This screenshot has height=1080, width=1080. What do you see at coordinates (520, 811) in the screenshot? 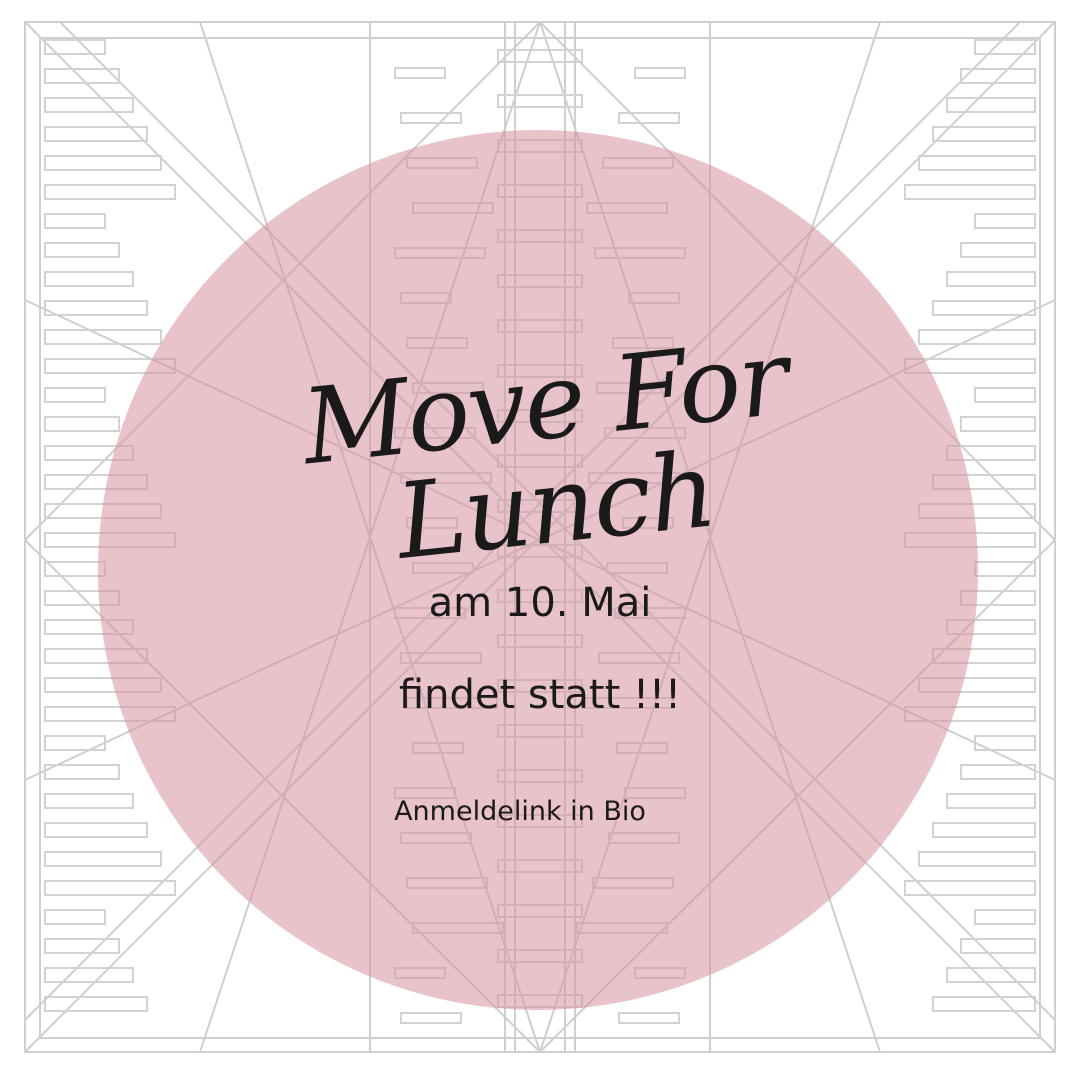
I see `signup-note: Anmeldelink in Bio` at bounding box center [520, 811].